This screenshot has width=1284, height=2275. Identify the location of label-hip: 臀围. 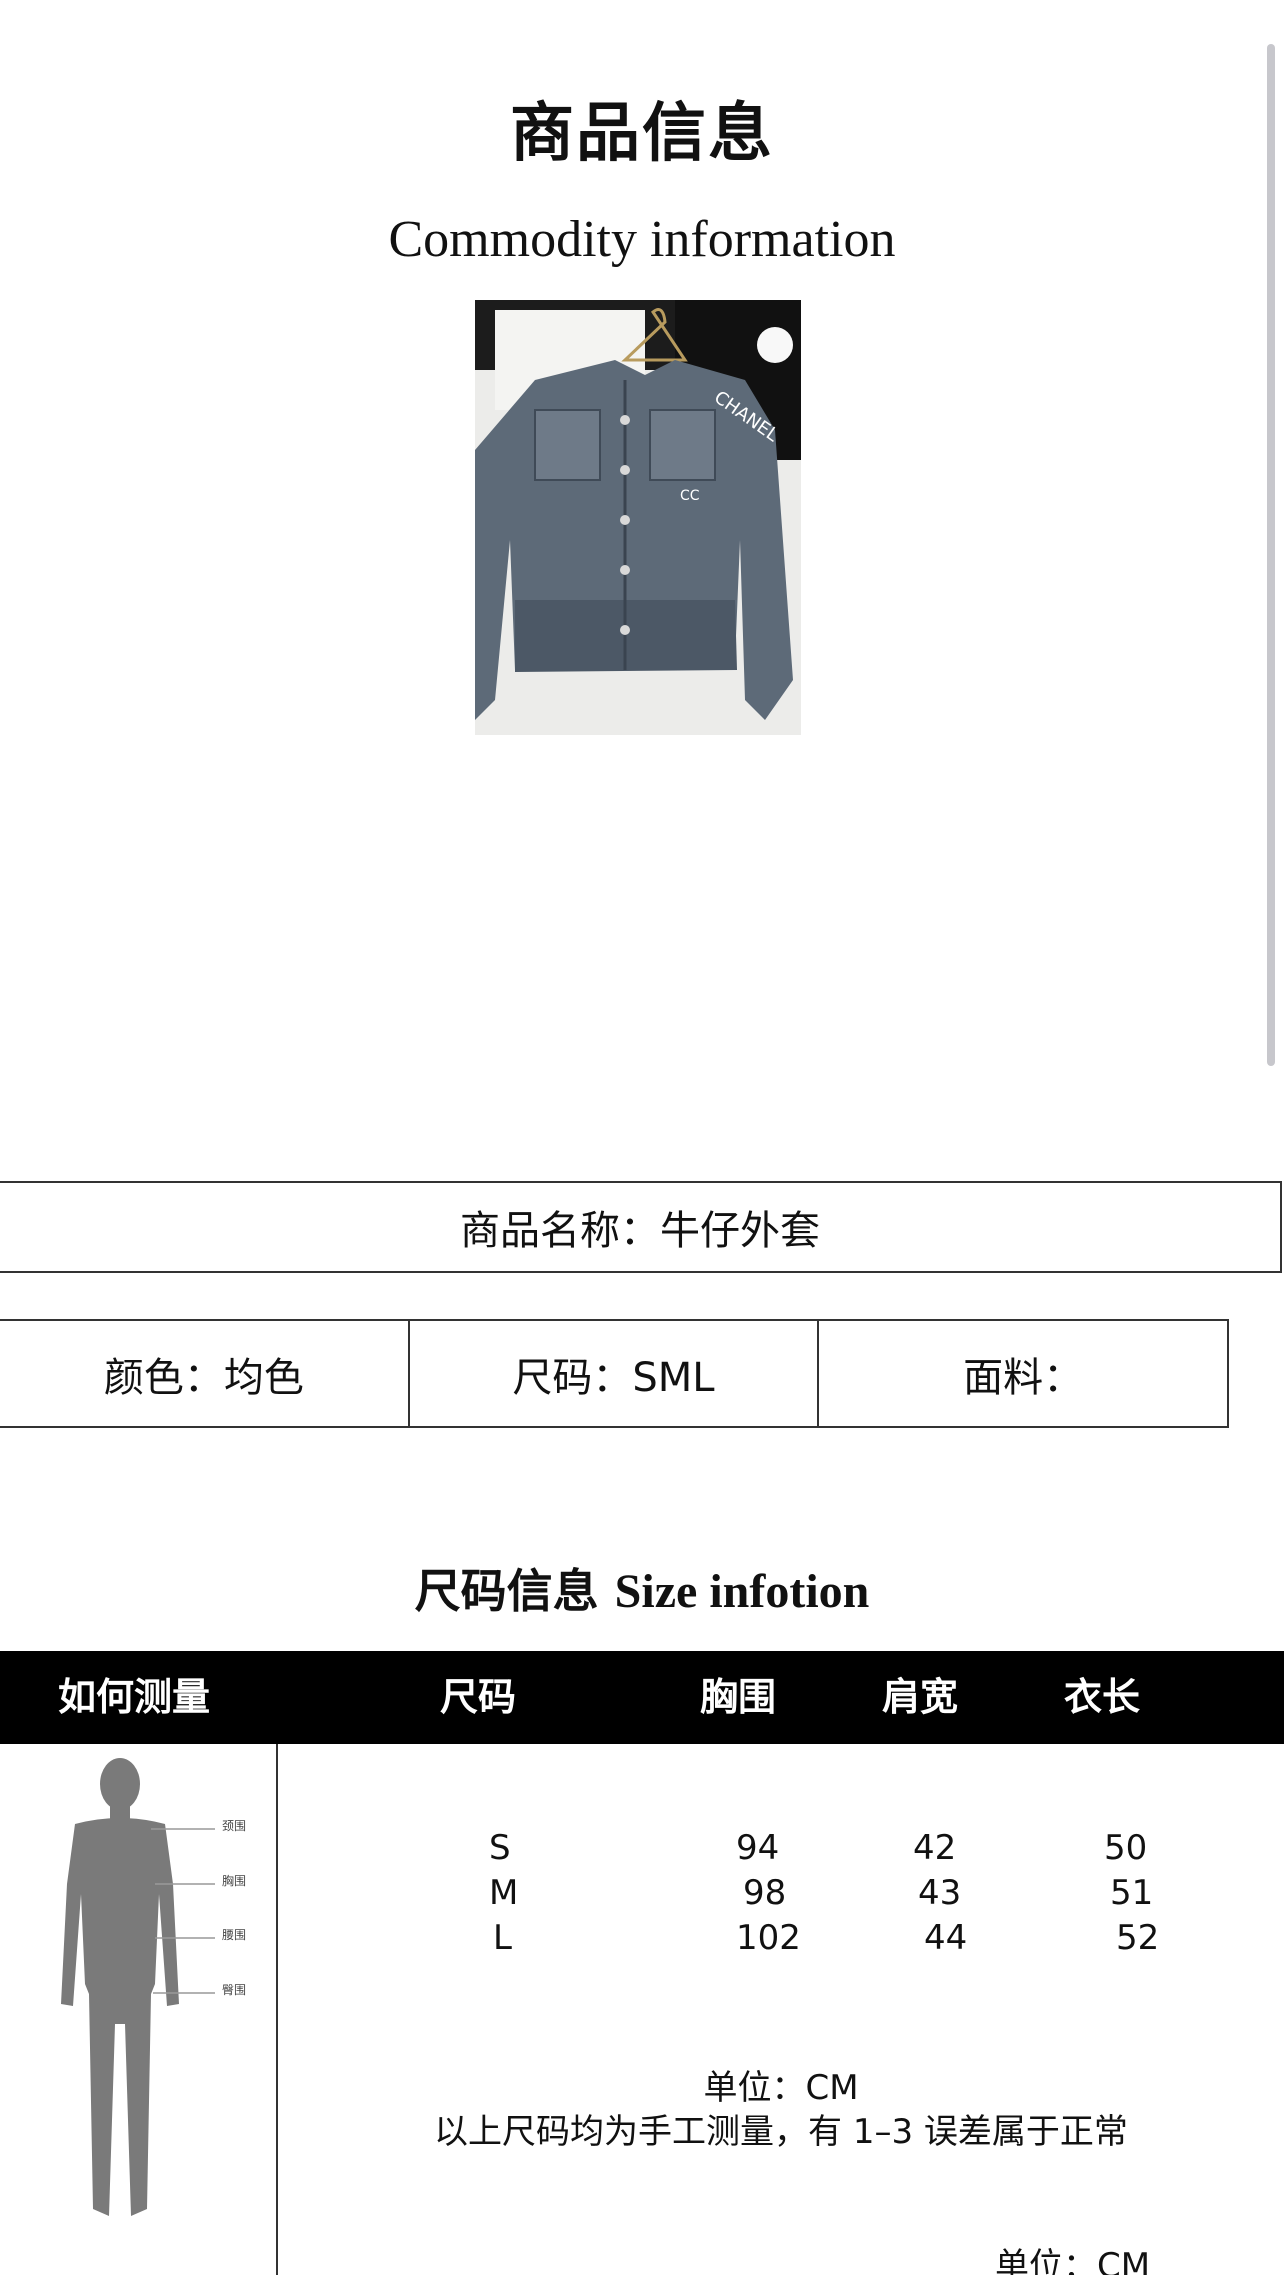
(234, 1990).